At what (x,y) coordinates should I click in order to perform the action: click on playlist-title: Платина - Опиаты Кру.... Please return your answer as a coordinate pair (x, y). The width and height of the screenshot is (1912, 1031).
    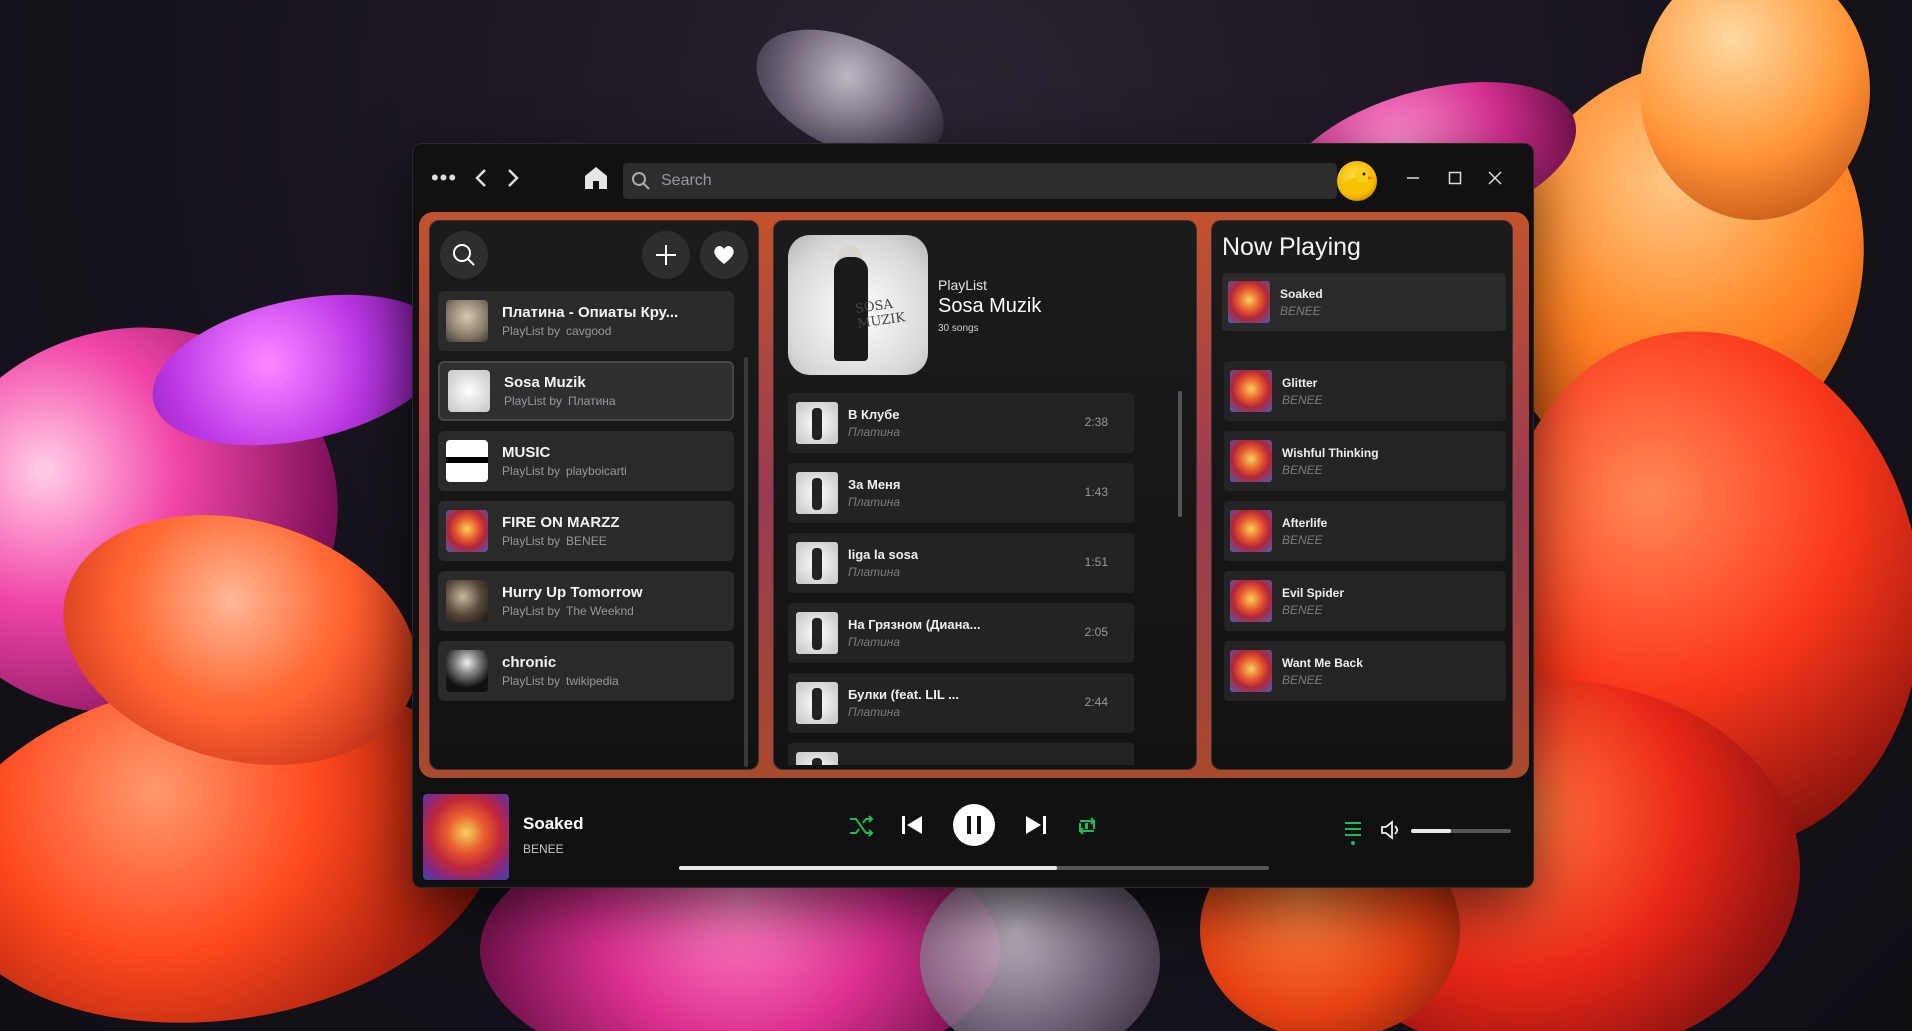
    Looking at the image, I should click on (590, 312).